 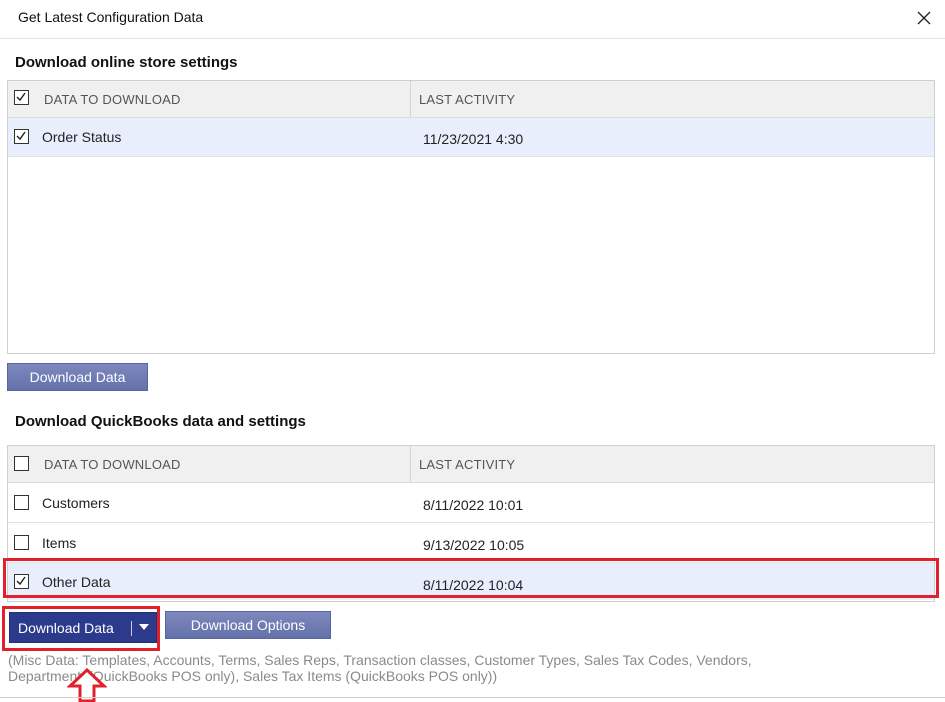 I want to click on order-status-checkbox, so click(x=21, y=136).